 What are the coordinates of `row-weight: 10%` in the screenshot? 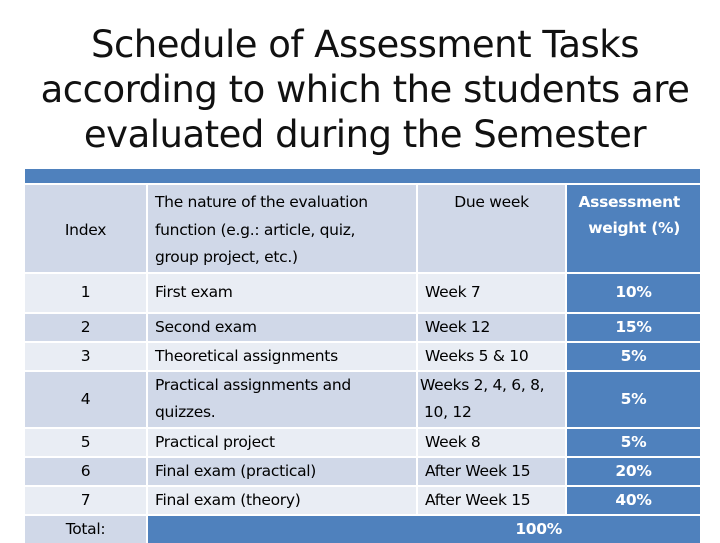 It's located at (633, 291).